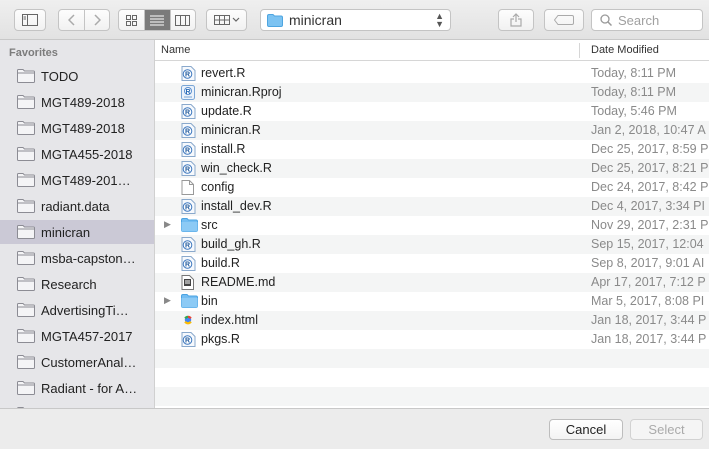 This screenshot has width=709, height=449. What do you see at coordinates (236, 168) in the screenshot?
I see `file-name: win_check.R` at bounding box center [236, 168].